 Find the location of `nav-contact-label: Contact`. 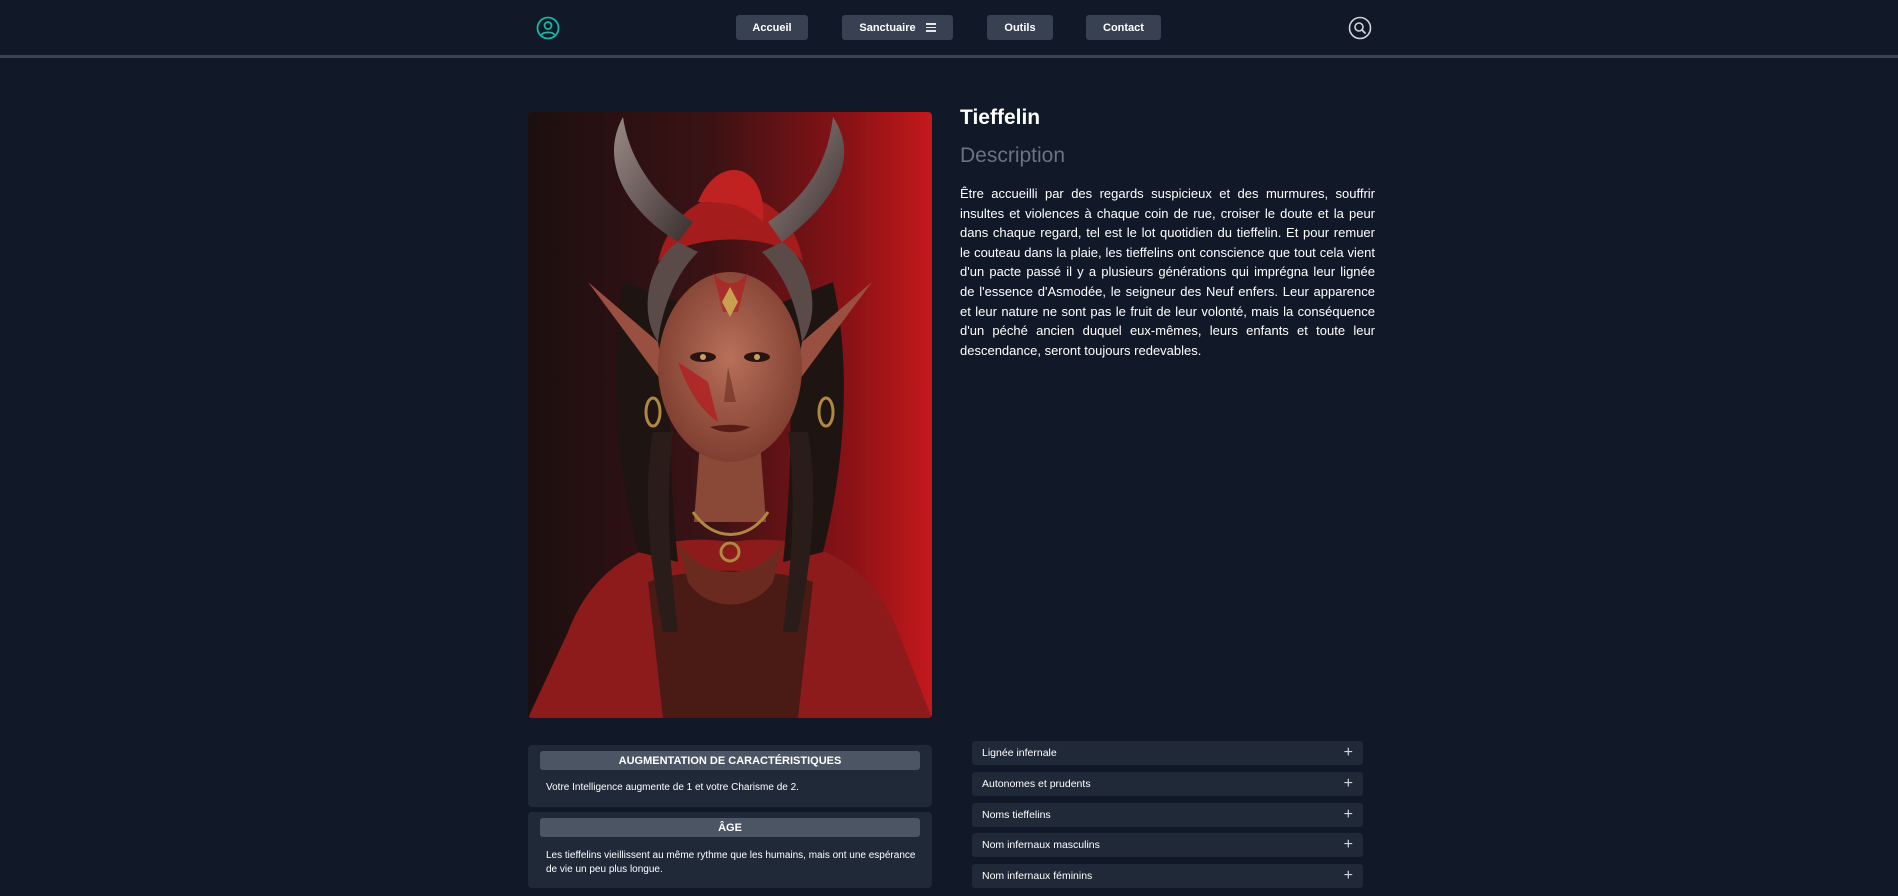

nav-contact-label: Contact is located at coordinates (1123, 27).